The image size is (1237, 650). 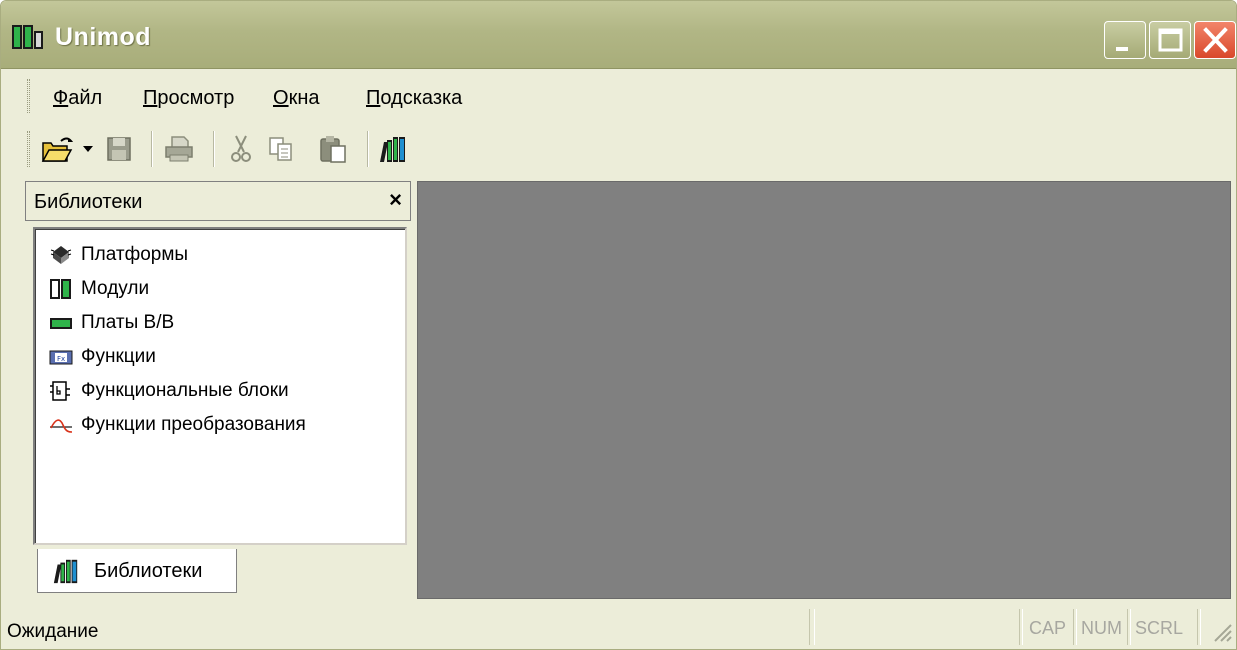 I want to click on window-title: Unimod, so click(x=103, y=37).